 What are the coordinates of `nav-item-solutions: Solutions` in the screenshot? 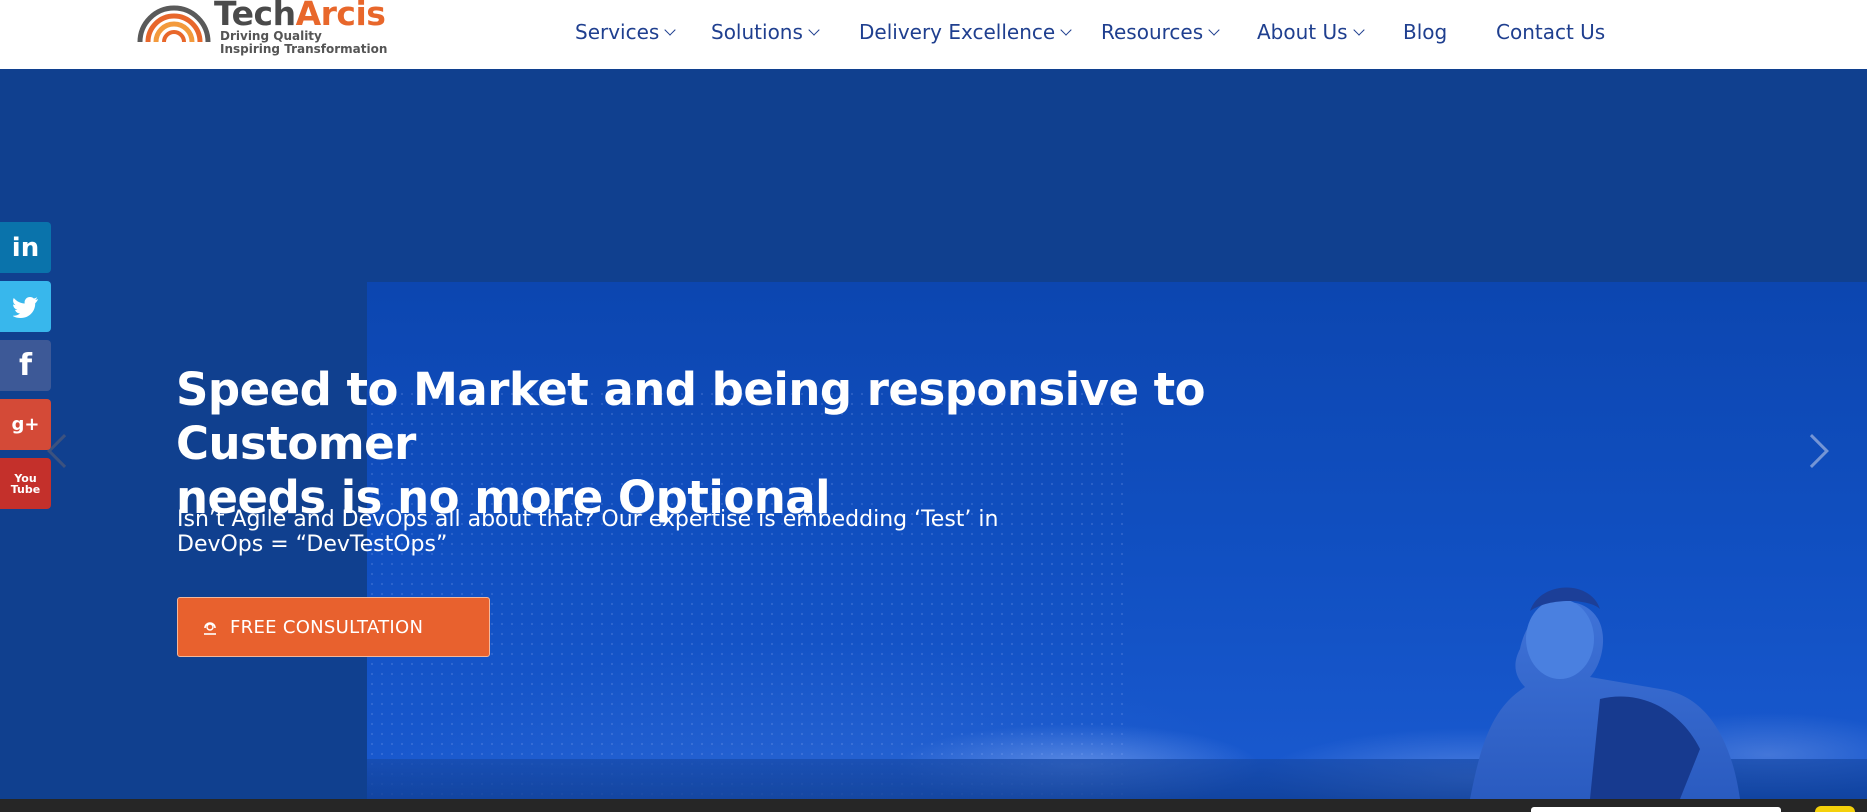 It's located at (765, 32).